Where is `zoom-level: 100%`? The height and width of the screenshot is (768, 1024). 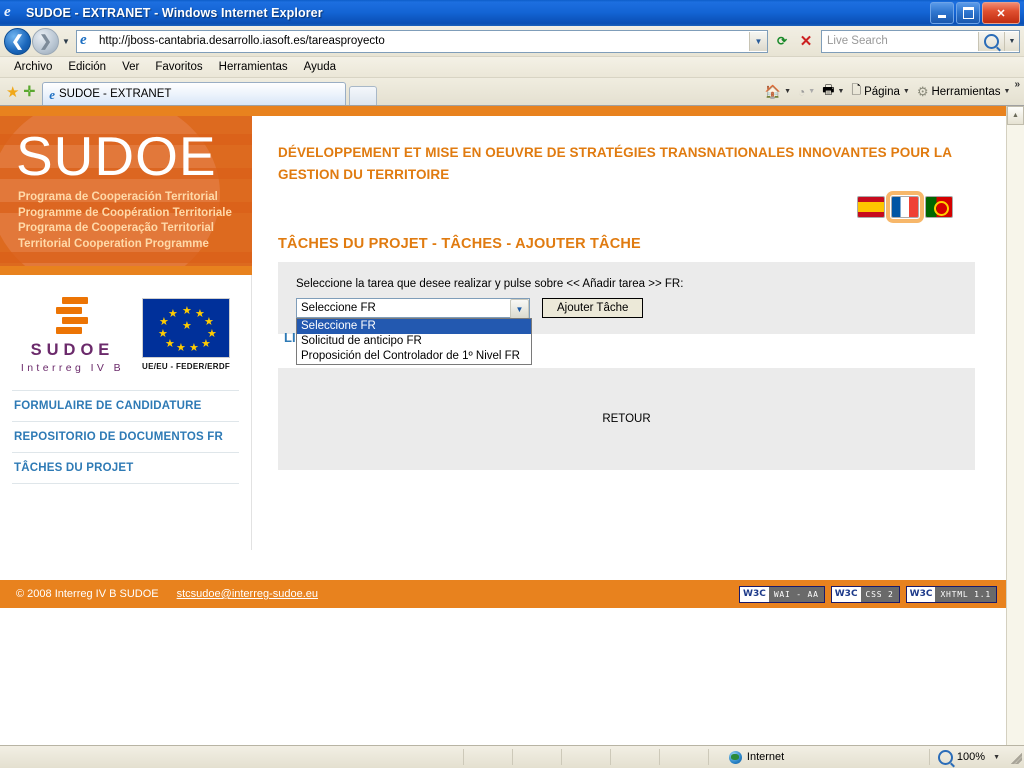
zoom-level: 100% is located at coordinates (971, 757).